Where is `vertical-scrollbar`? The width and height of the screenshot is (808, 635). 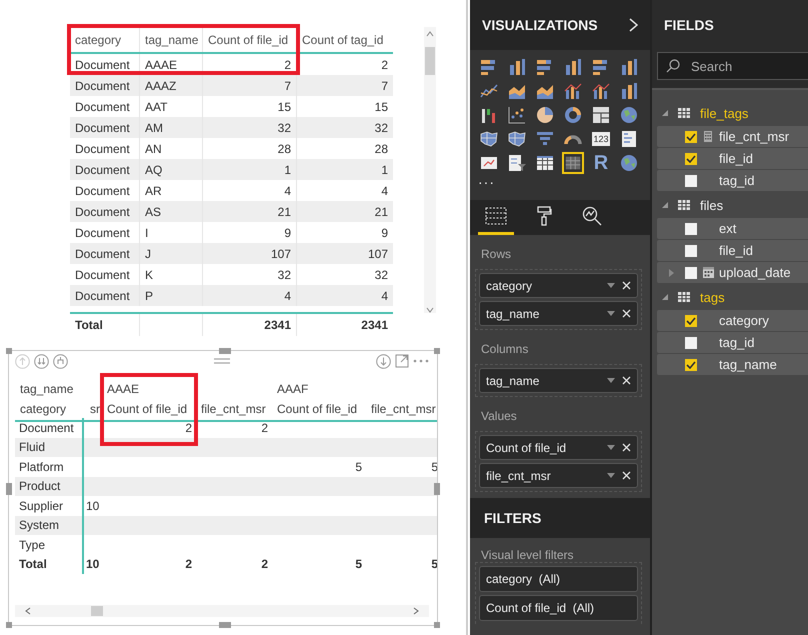 vertical-scrollbar is located at coordinates (430, 170).